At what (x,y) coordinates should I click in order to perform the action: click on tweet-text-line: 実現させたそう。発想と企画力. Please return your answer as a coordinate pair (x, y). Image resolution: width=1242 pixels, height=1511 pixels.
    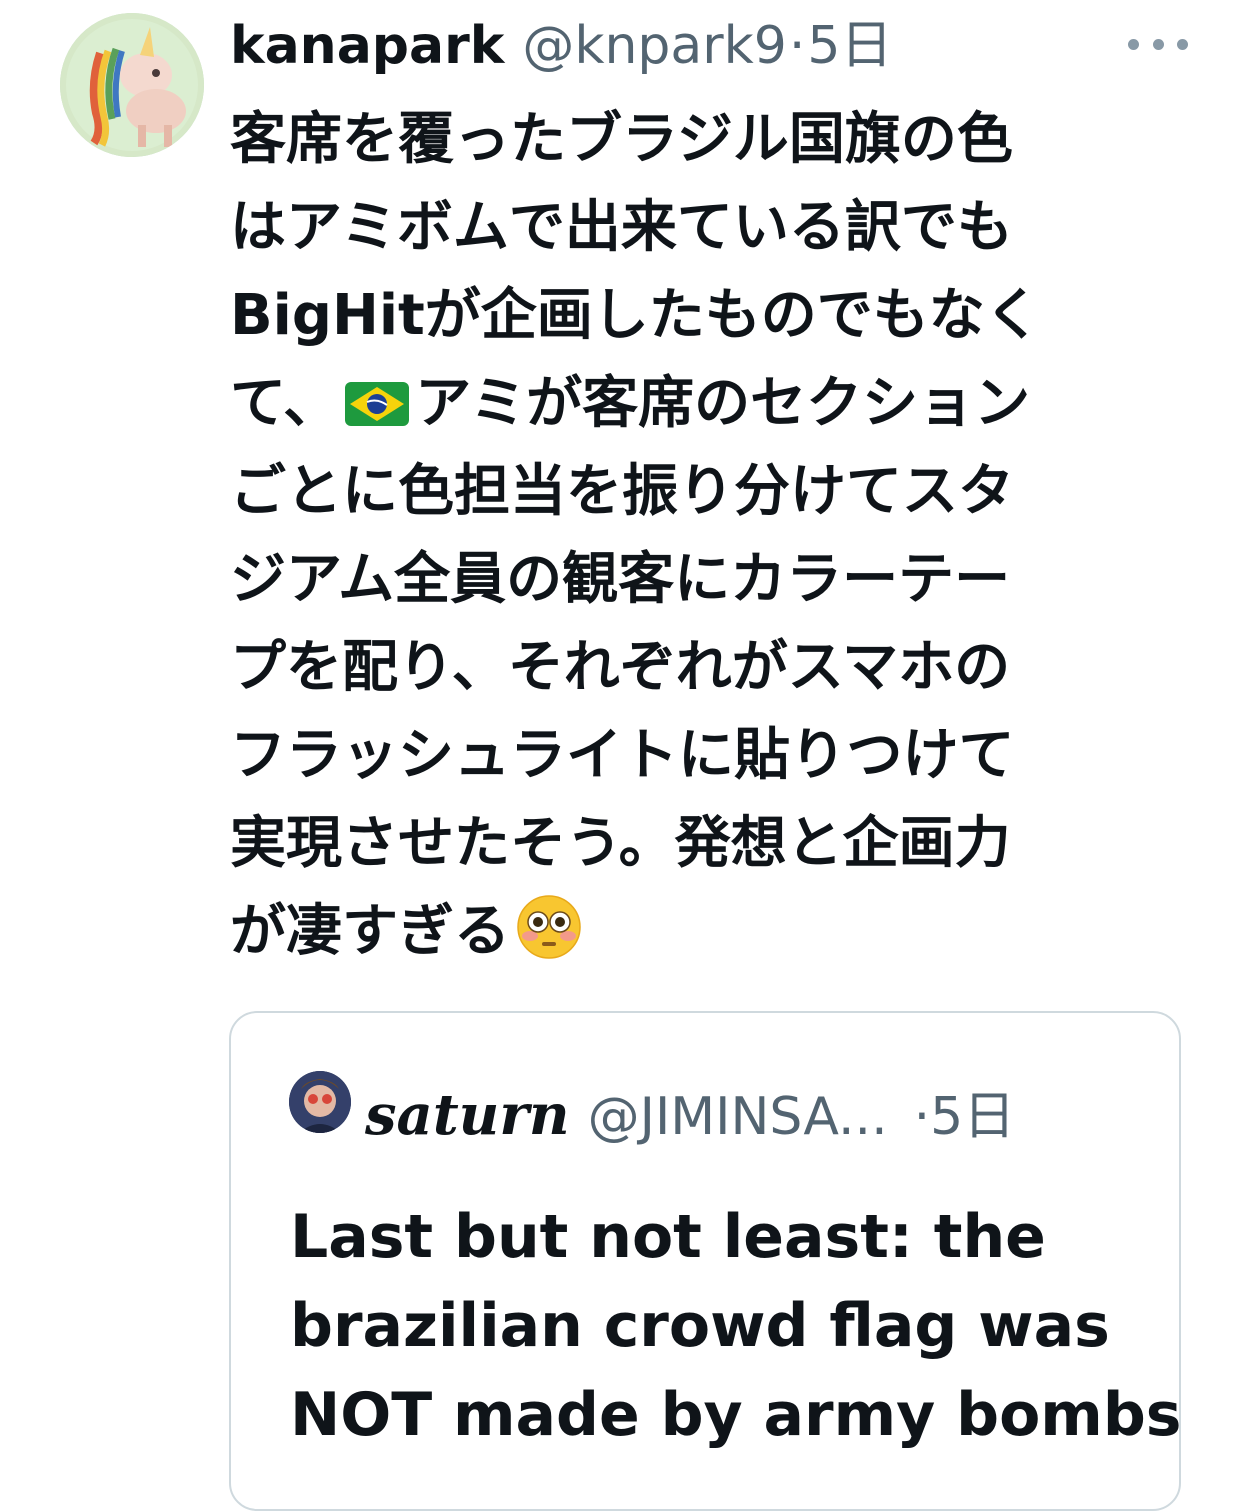
    Looking at the image, I should click on (620, 843).